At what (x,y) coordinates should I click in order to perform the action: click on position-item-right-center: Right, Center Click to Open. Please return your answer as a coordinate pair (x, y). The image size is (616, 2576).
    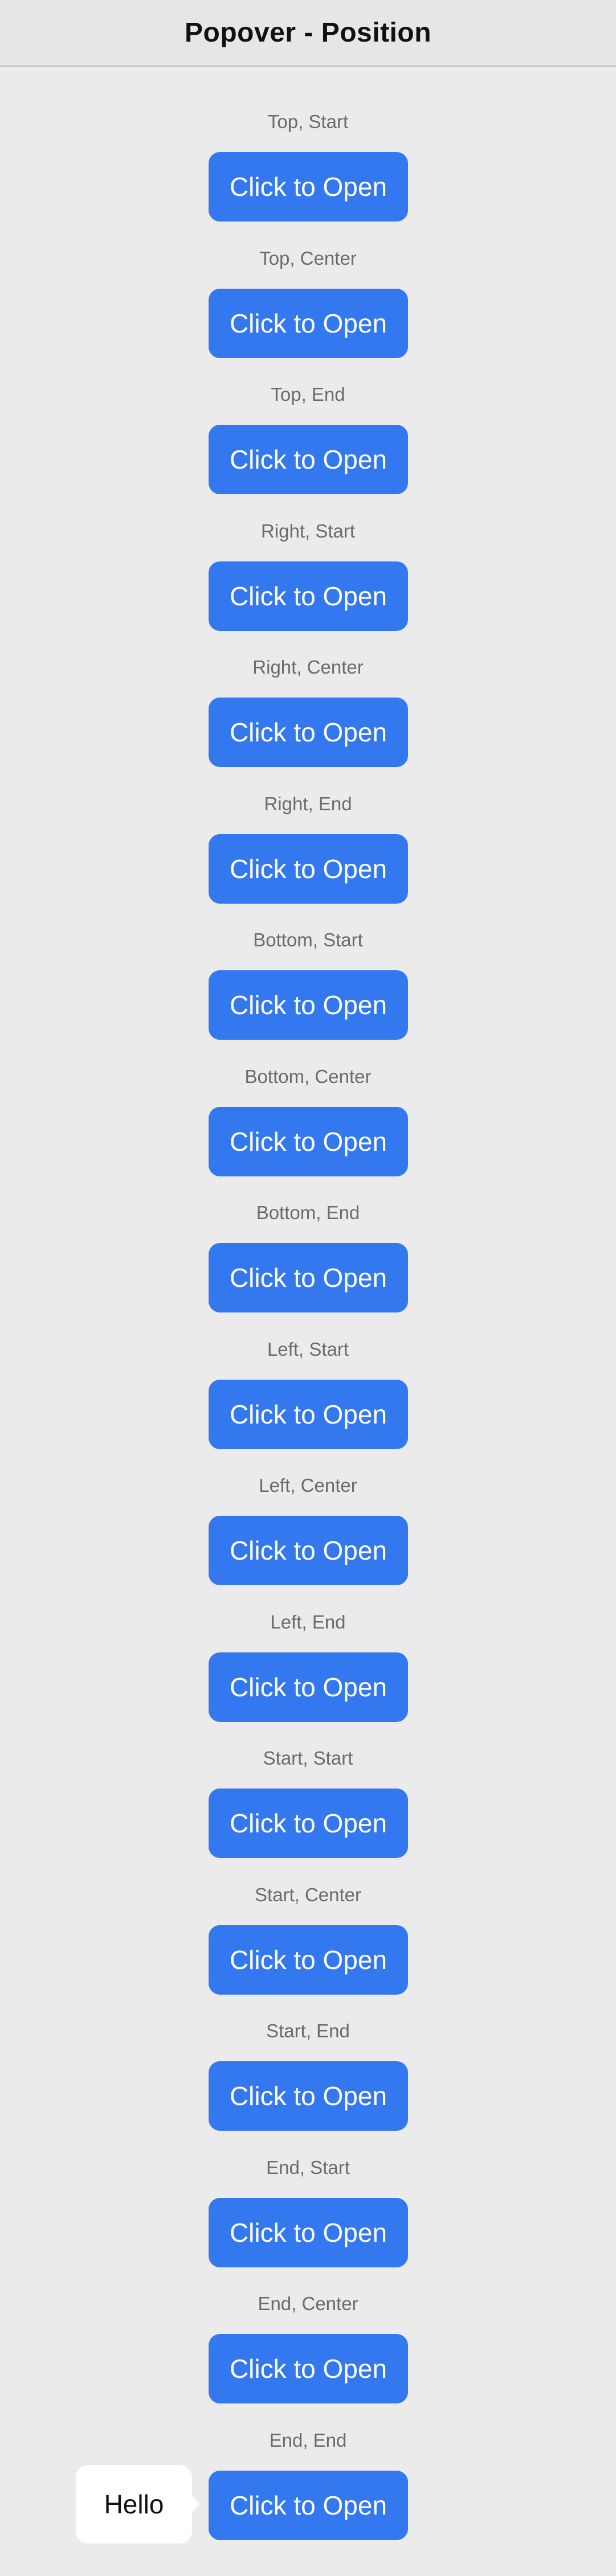
    Looking at the image, I should click on (308, 723).